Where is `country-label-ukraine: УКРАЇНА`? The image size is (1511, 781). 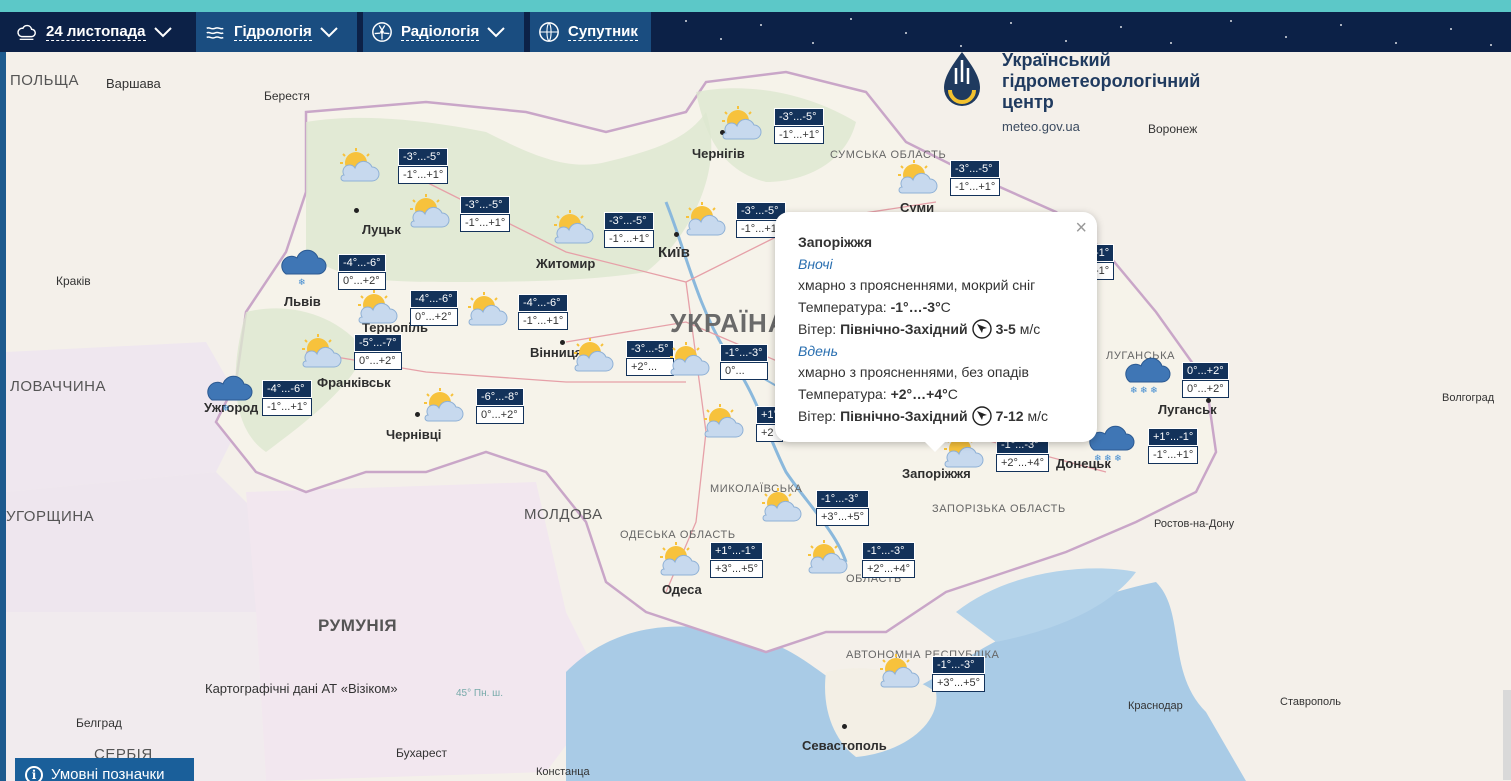
country-label-ukraine: УКРАЇНА is located at coordinates (729, 323).